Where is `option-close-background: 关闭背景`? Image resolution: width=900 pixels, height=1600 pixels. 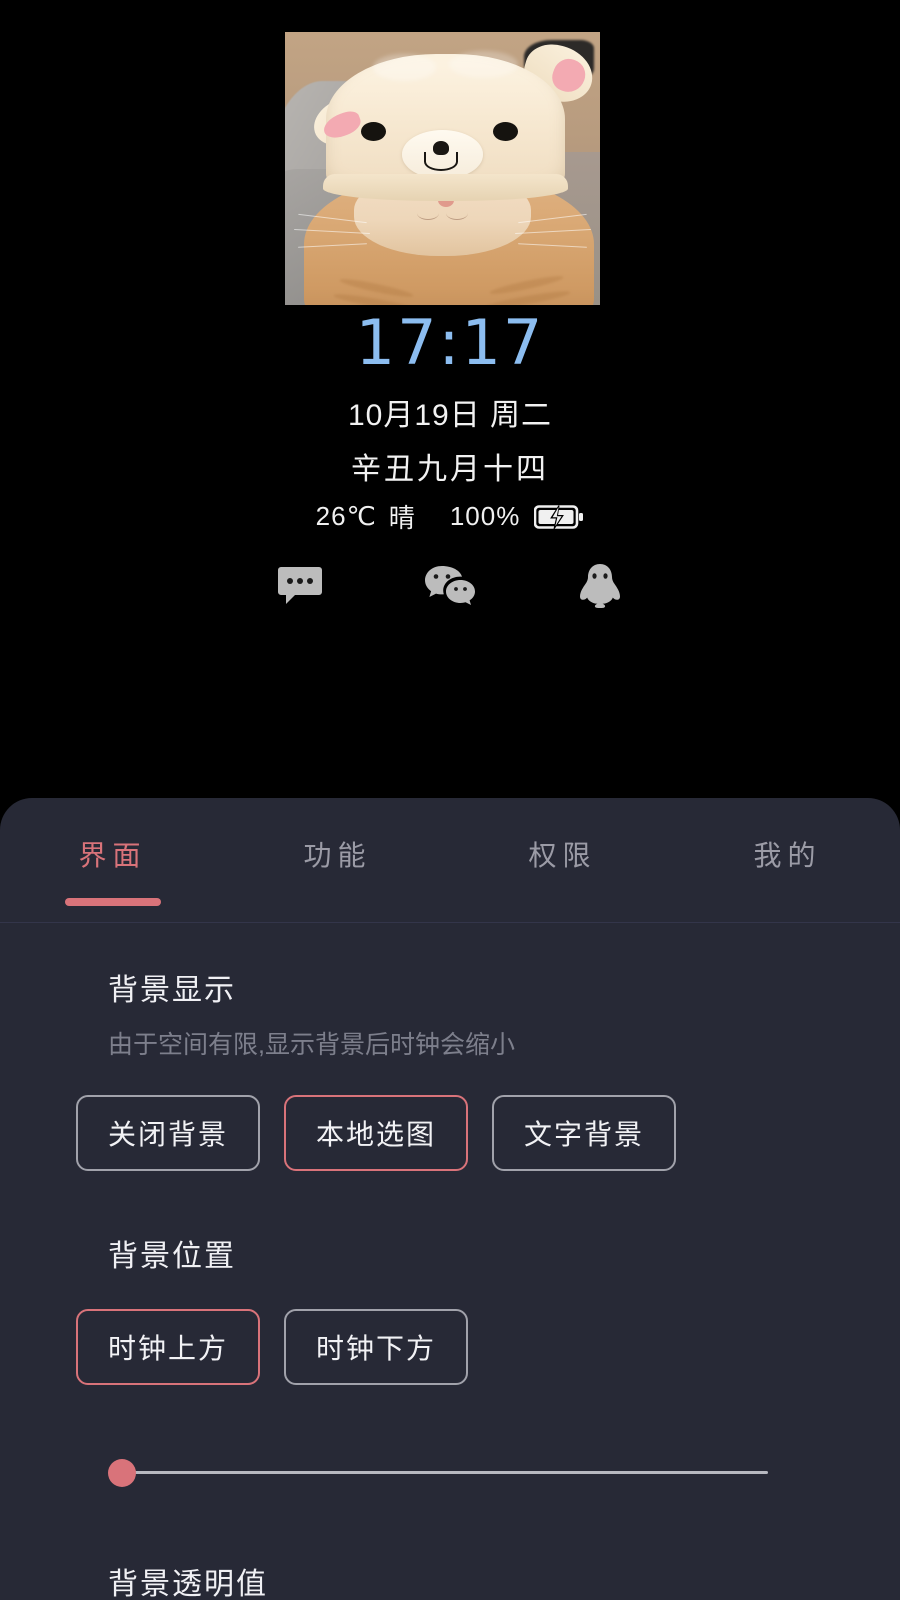
option-close-background: 关闭背景 is located at coordinates (168, 1133).